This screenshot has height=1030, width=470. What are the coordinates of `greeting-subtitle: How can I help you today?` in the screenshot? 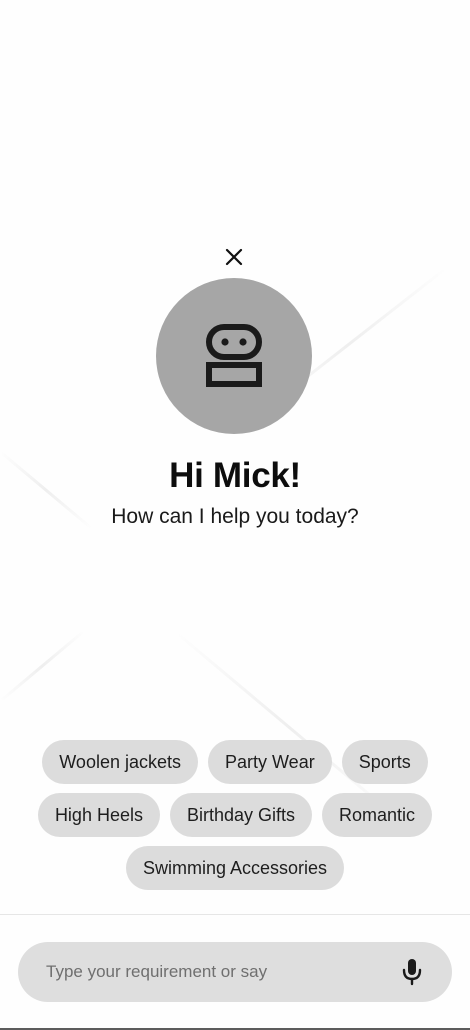 It's located at (235, 516).